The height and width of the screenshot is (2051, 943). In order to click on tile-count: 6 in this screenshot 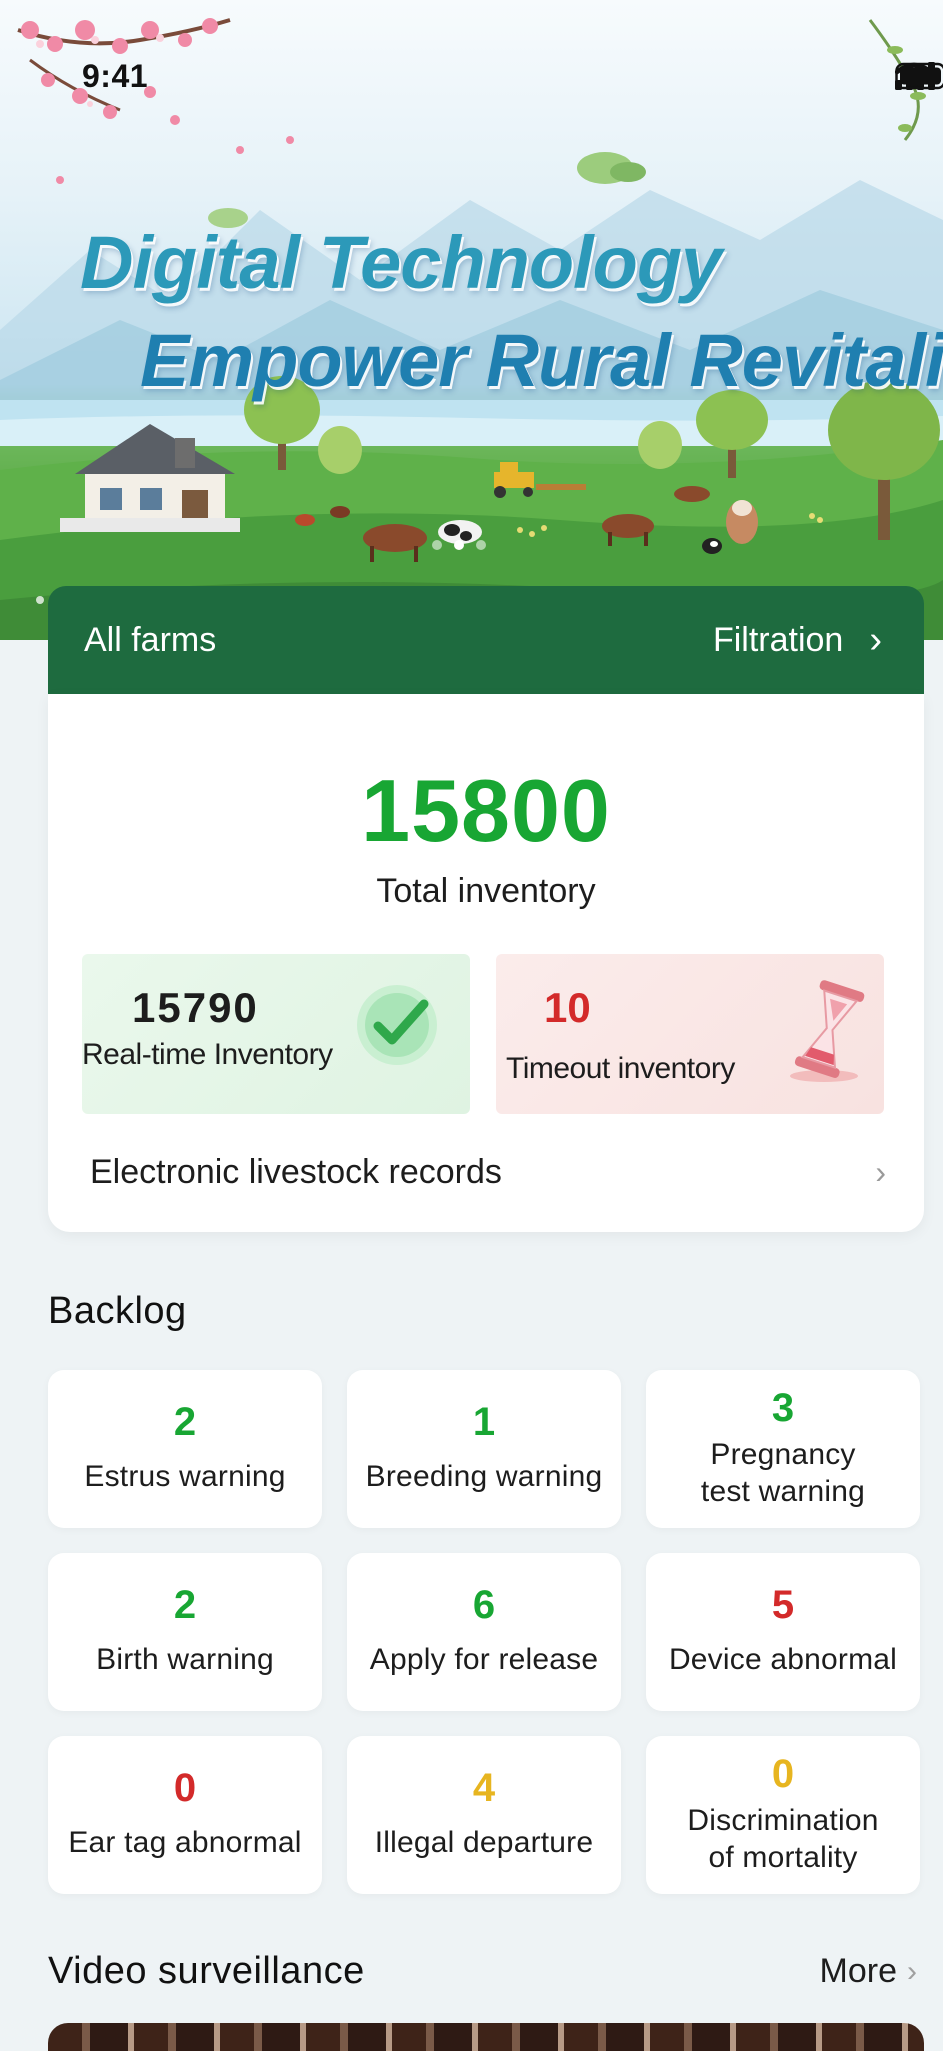, I will do `click(484, 1605)`.